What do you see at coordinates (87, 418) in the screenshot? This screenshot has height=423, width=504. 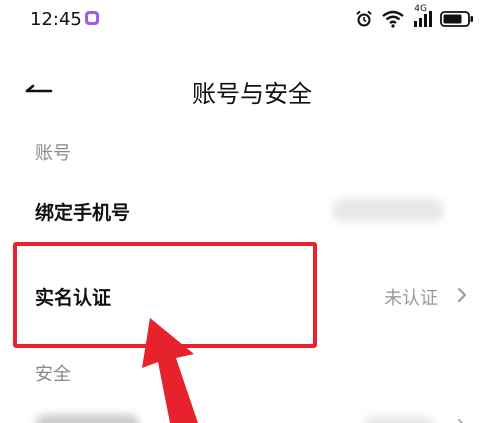 I see `redacted-security-label` at bounding box center [87, 418].